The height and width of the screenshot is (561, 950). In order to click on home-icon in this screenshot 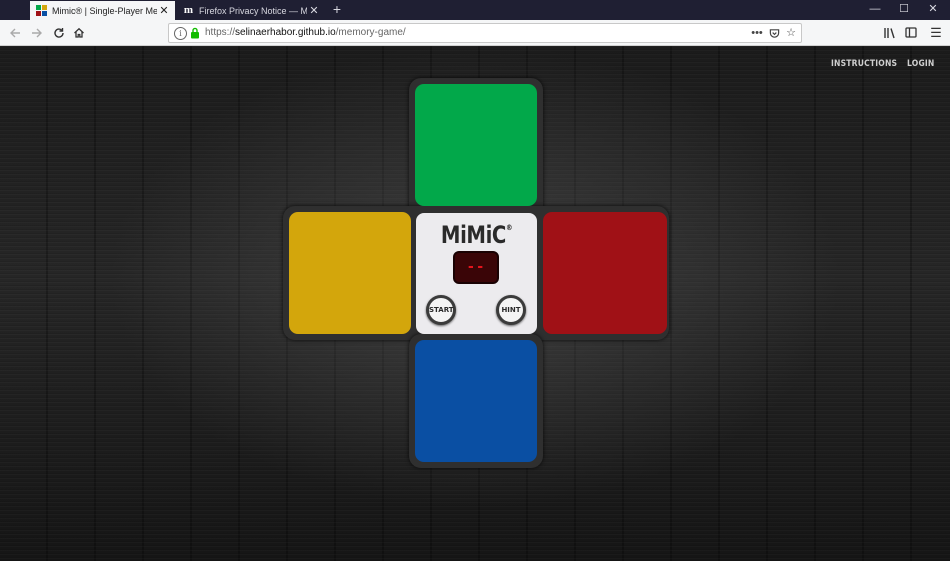, I will do `click(79, 32)`.